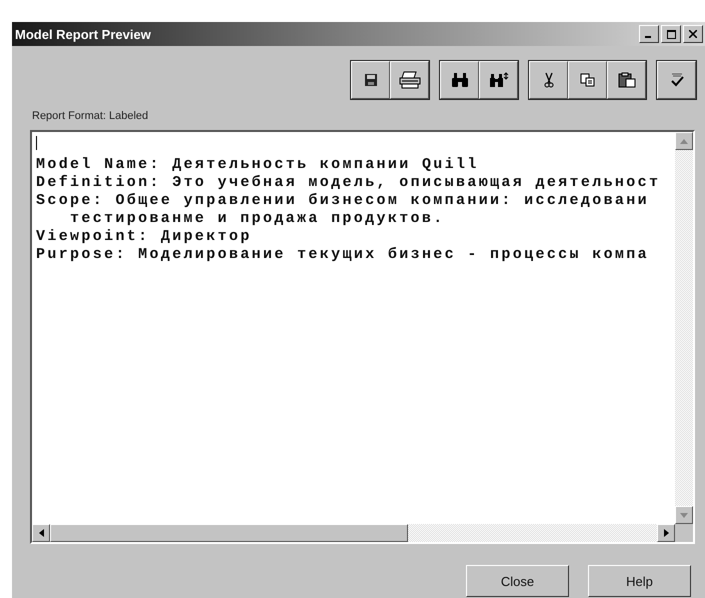 This screenshot has width=705, height=598. What do you see at coordinates (41, 533) in the screenshot?
I see `scroll-left-icon` at bounding box center [41, 533].